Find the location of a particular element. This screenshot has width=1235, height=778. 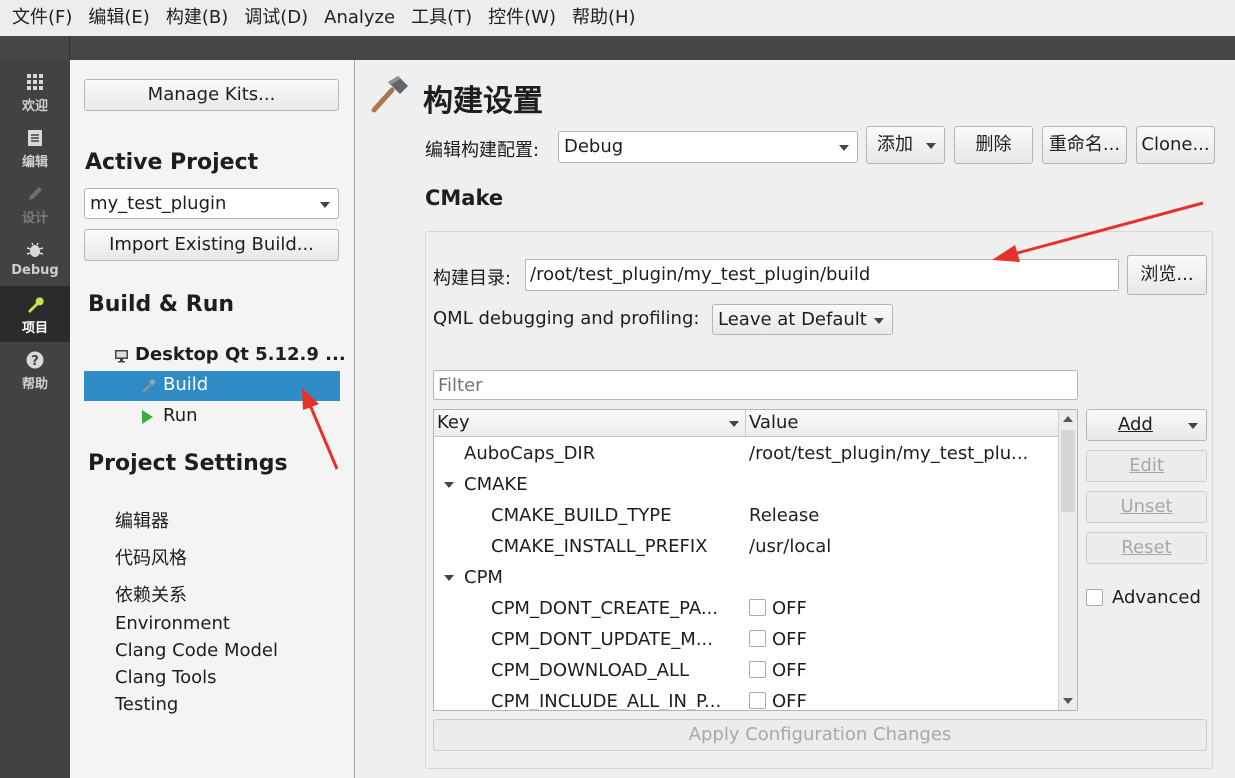

add-variable-button: Add is located at coordinates (1146, 425).